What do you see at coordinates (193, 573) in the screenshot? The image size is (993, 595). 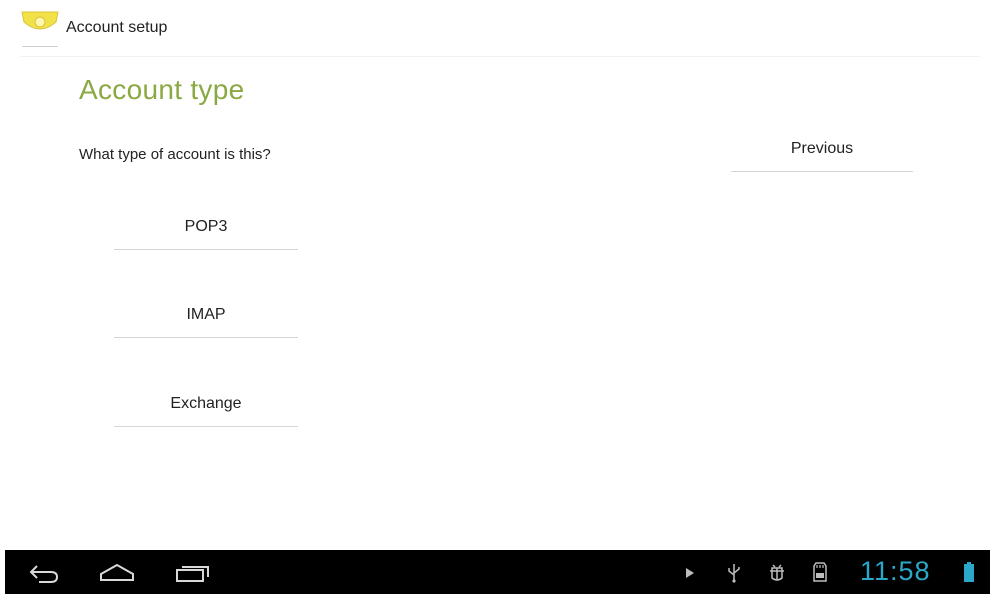 I see `recent-apps-icon` at bounding box center [193, 573].